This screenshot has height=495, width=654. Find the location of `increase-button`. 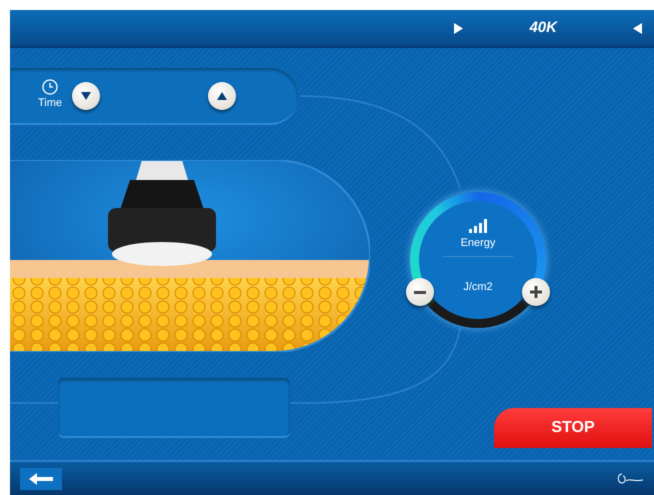

increase-button is located at coordinates (222, 96).